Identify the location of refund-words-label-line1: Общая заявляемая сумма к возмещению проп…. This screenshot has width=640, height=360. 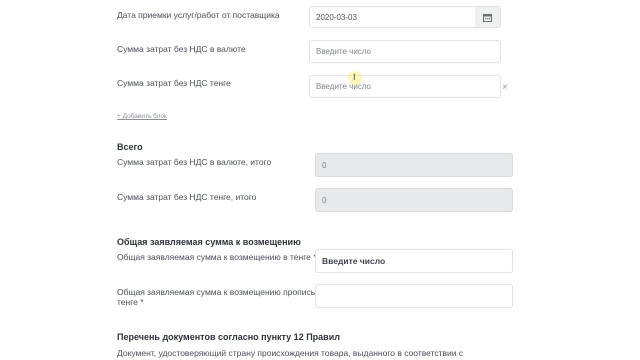
(223, 292).